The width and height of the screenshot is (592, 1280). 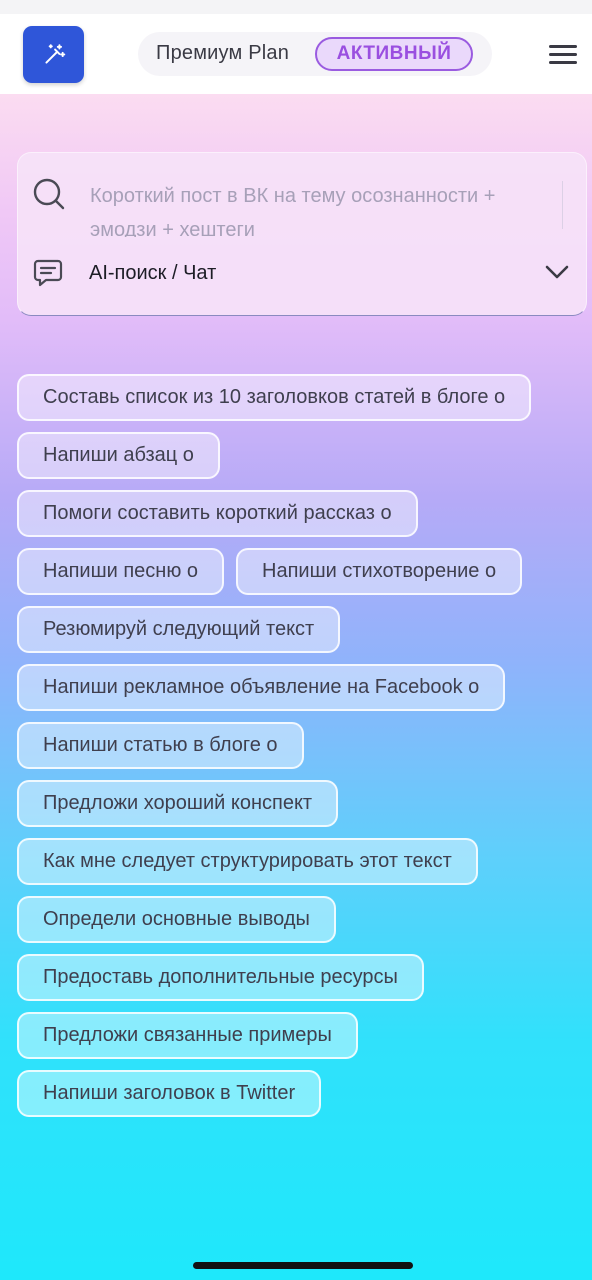 I want to click on input-divider, so click(x=562, y=205).